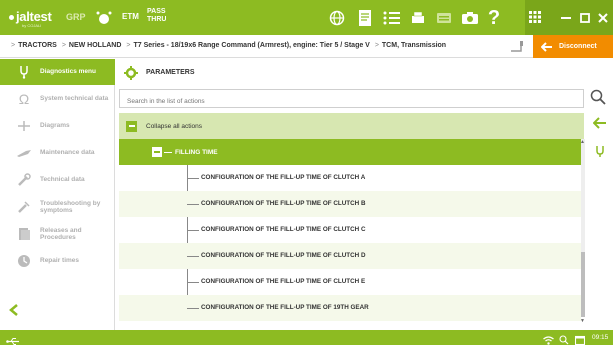 This screenshot has width=613, height=345. Describe the element at coordinates (414, 45) in the screenshot. I see `breadcrumb-item-system: TCM, Transmission` at that location.